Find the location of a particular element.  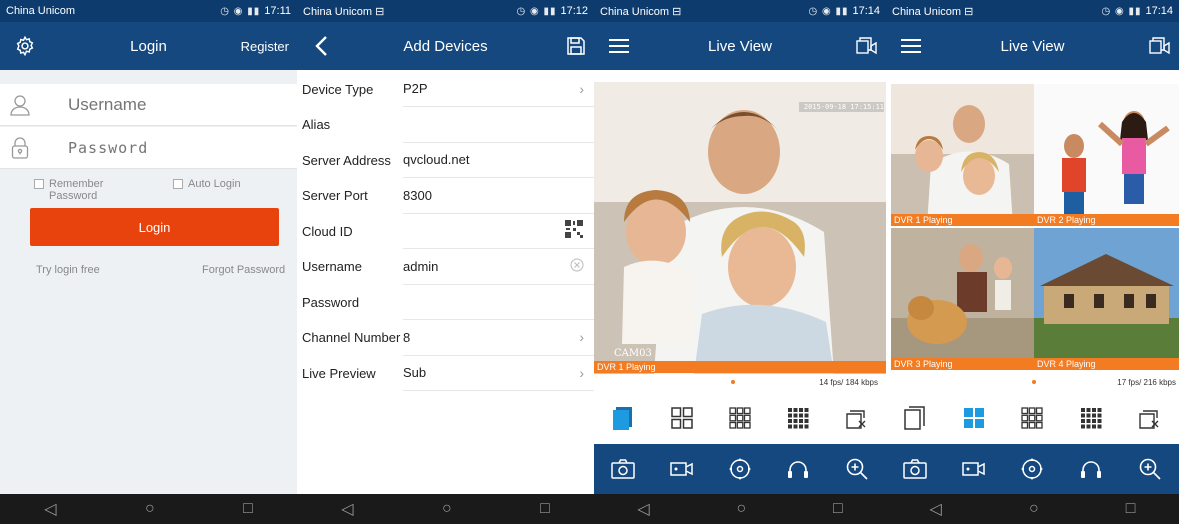

tile-2-frame is located at coordinates (1106, 155).